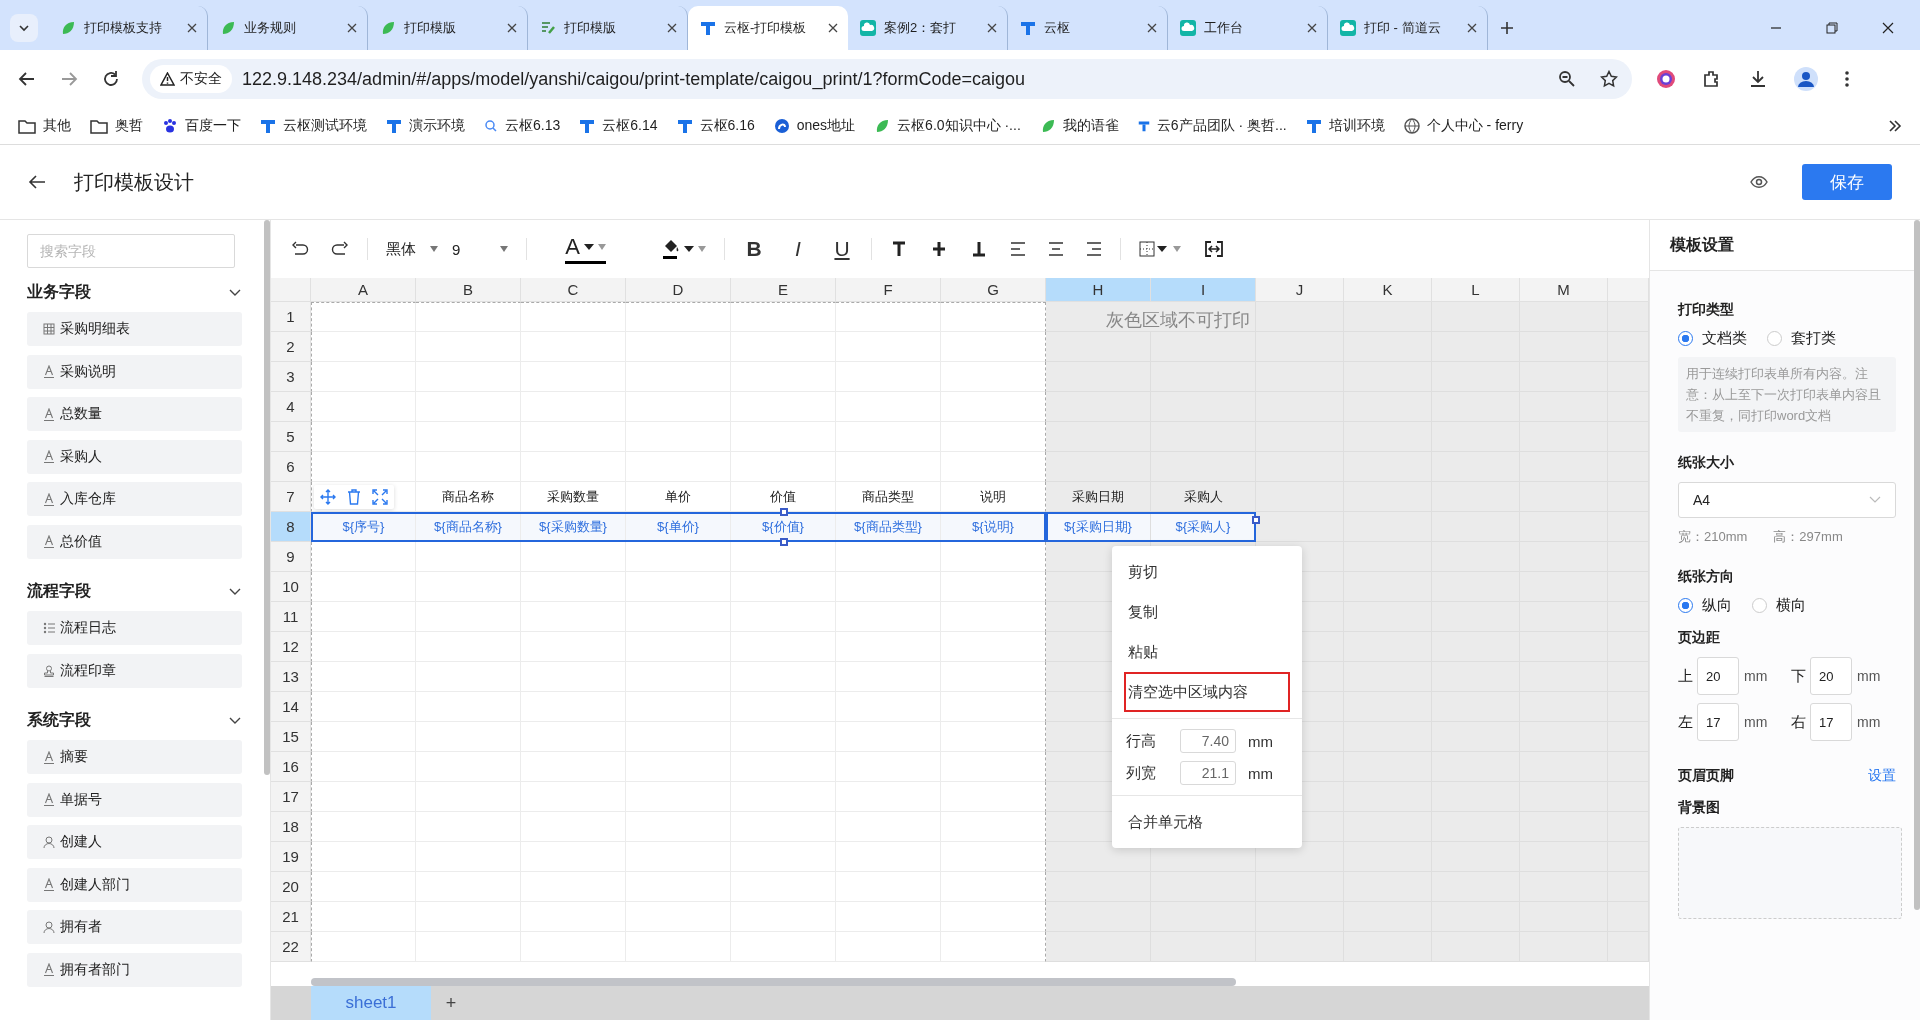  I want to click on paper-height: 高：297mm, so click(1808, 537).